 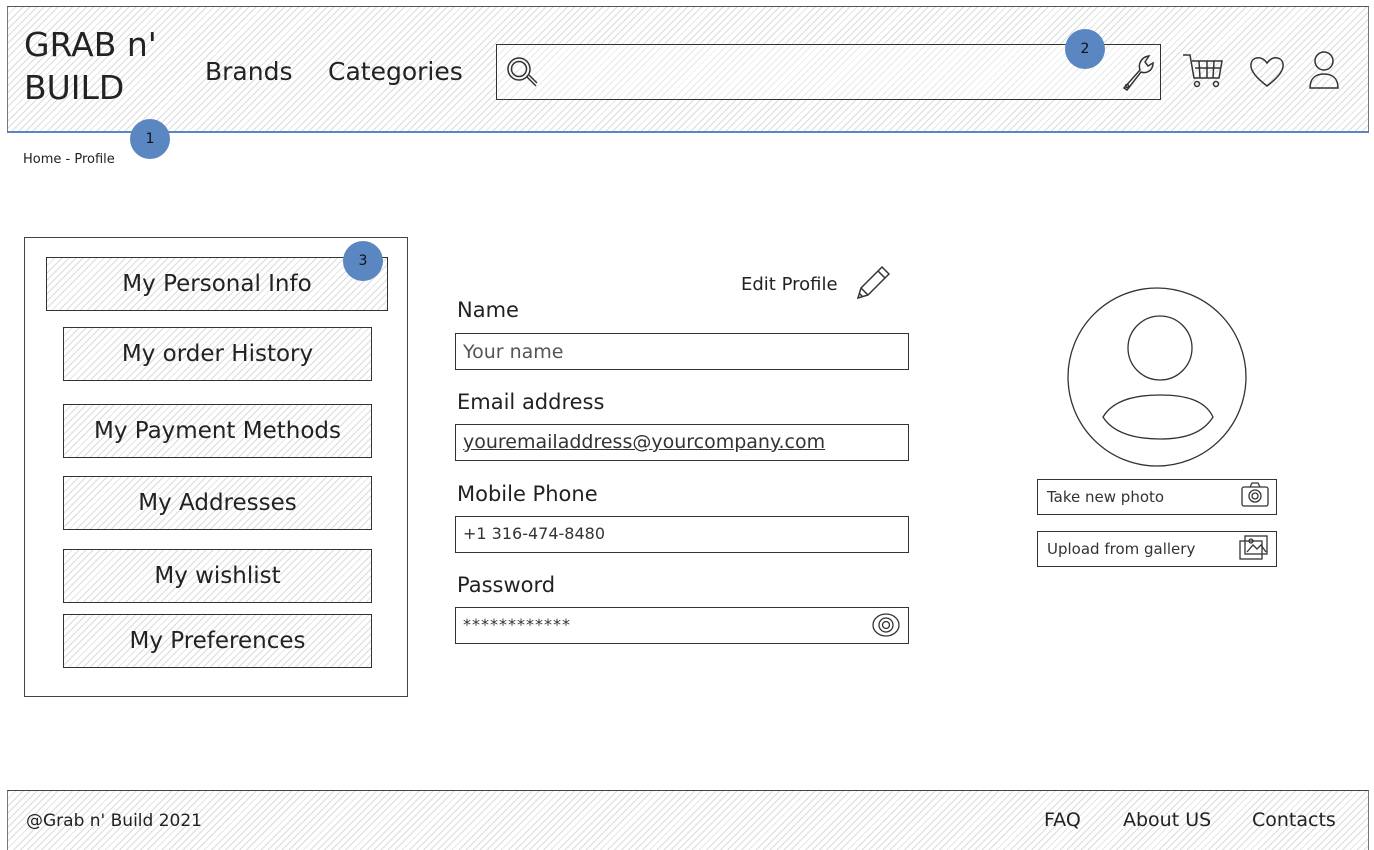 I want to click on camera-icon, so click(x=1255, y=497).